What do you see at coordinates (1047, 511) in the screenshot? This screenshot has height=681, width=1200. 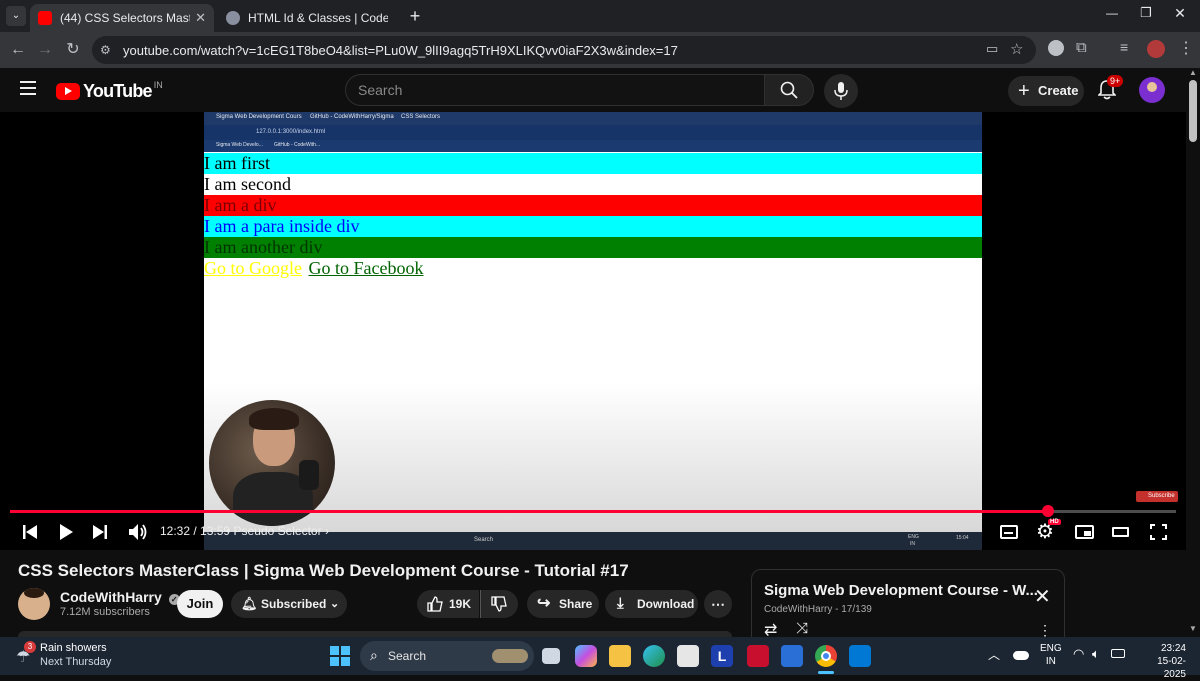 I see `progress-scrubber-handle` at bounding box center [1047, 511].